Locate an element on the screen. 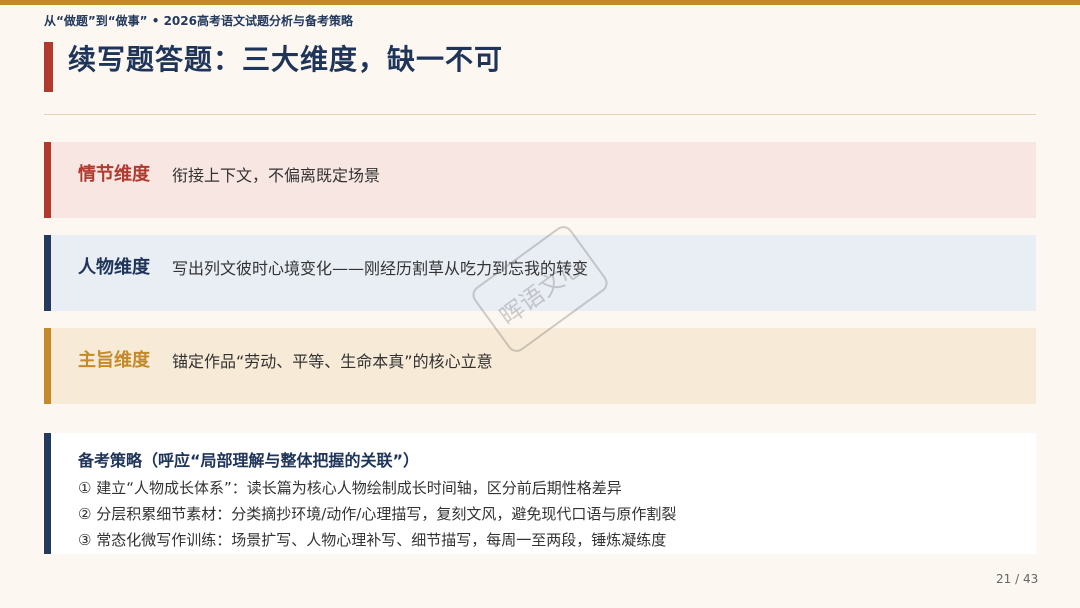  dimension-label: 情节维度 is located at coordinates (114, 174).